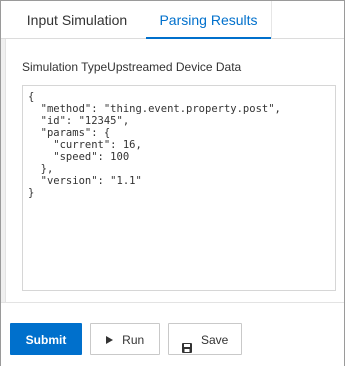 This screenshot has width=345, height=366. Describe the element at coordinates (77, 20) in the screenshot. I see `tab-input-simulation: Input Simulation` at that location.